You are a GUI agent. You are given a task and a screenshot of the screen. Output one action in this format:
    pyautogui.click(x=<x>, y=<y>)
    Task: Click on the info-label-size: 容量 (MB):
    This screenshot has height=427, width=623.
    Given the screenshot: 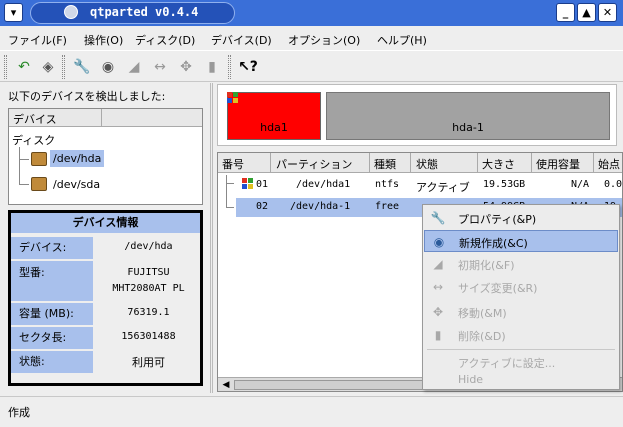 What is the action you would take?
    pyautogui.click(x=52, y=314)
    